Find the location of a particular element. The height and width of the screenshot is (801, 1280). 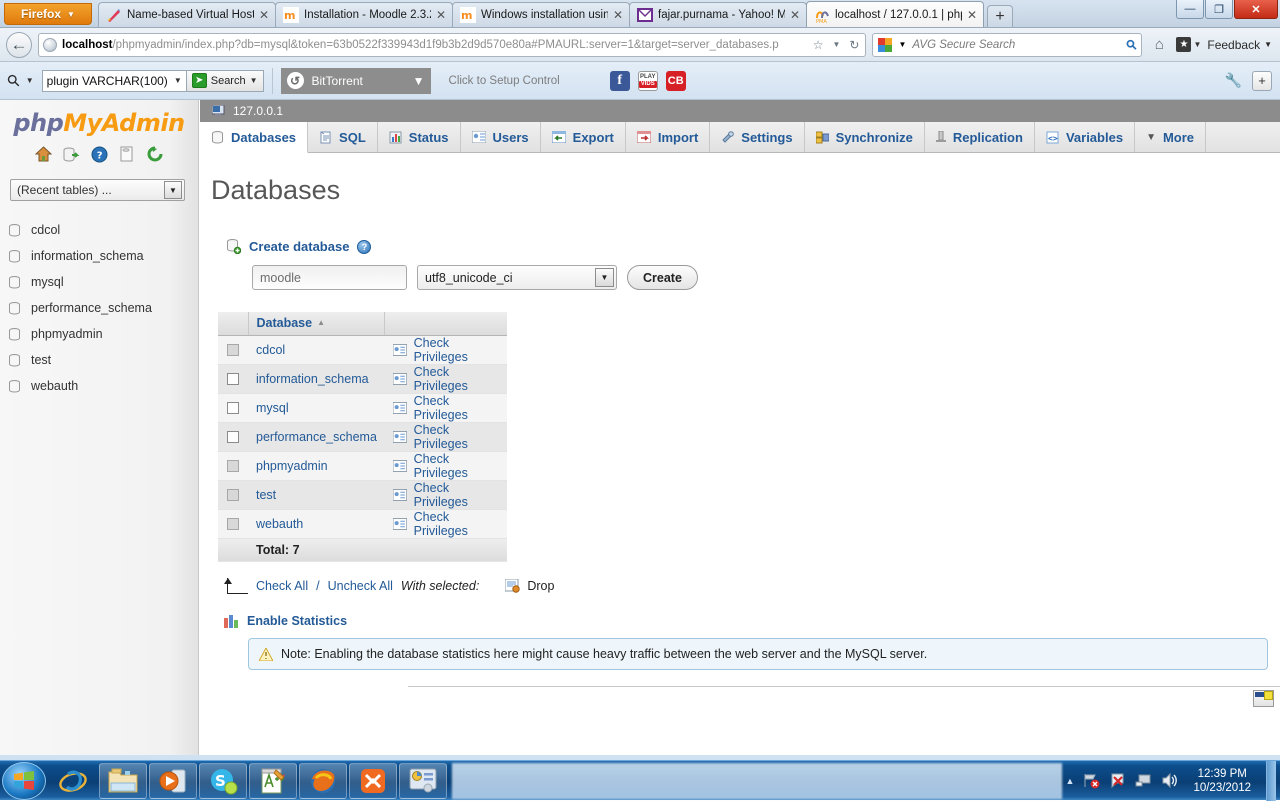

bittorrent-menu: ↺ BitTorrent ▼ is located at coordinates (355, 80).